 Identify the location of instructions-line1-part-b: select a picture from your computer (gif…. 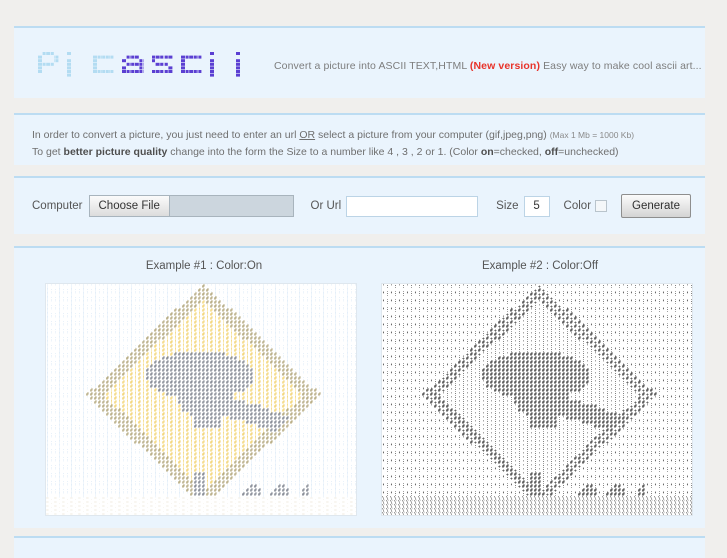
(432, 135).